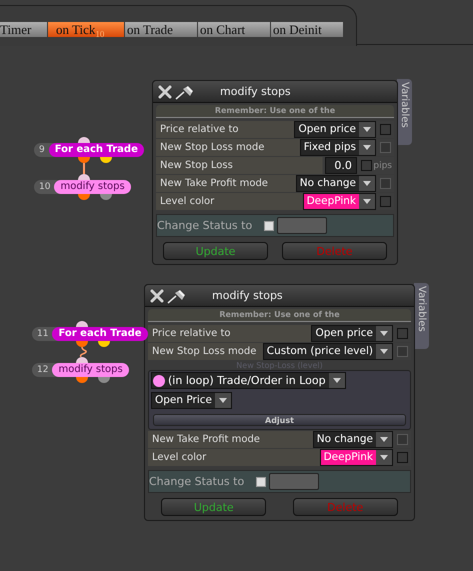 This screenshot has width=473, height=571. What do you see at coordinates (196, 165) in the screenshot?
I see `field-label: New Stop Loss` at bounding box center [196, 165].